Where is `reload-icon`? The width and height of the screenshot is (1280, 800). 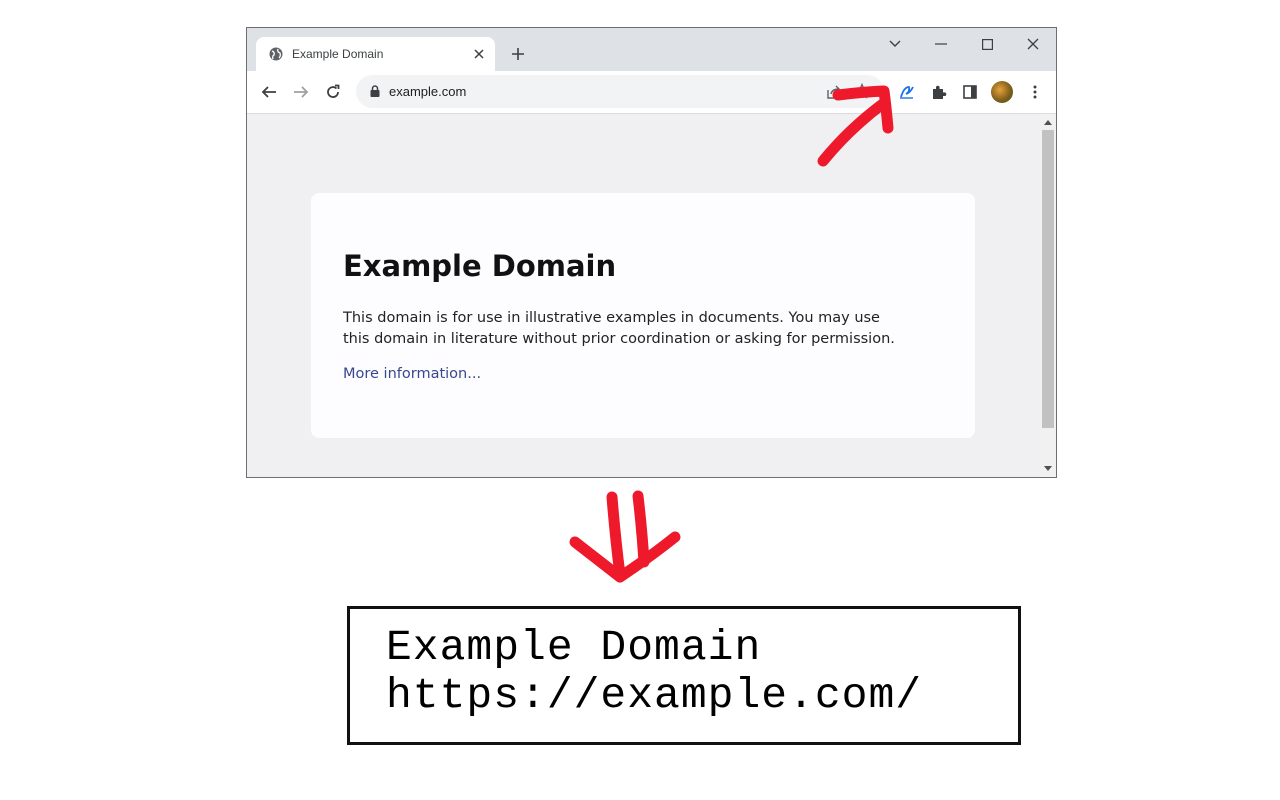 reload-icon is located at coordinates (333, 92).